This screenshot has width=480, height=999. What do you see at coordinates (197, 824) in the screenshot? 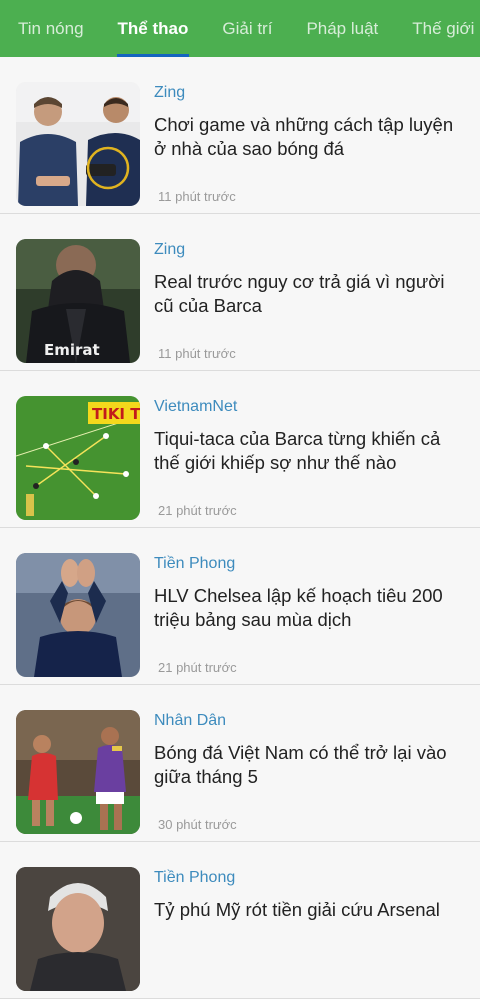
I see `article-time: 30 phút trước` at bounding box center [197, 824].